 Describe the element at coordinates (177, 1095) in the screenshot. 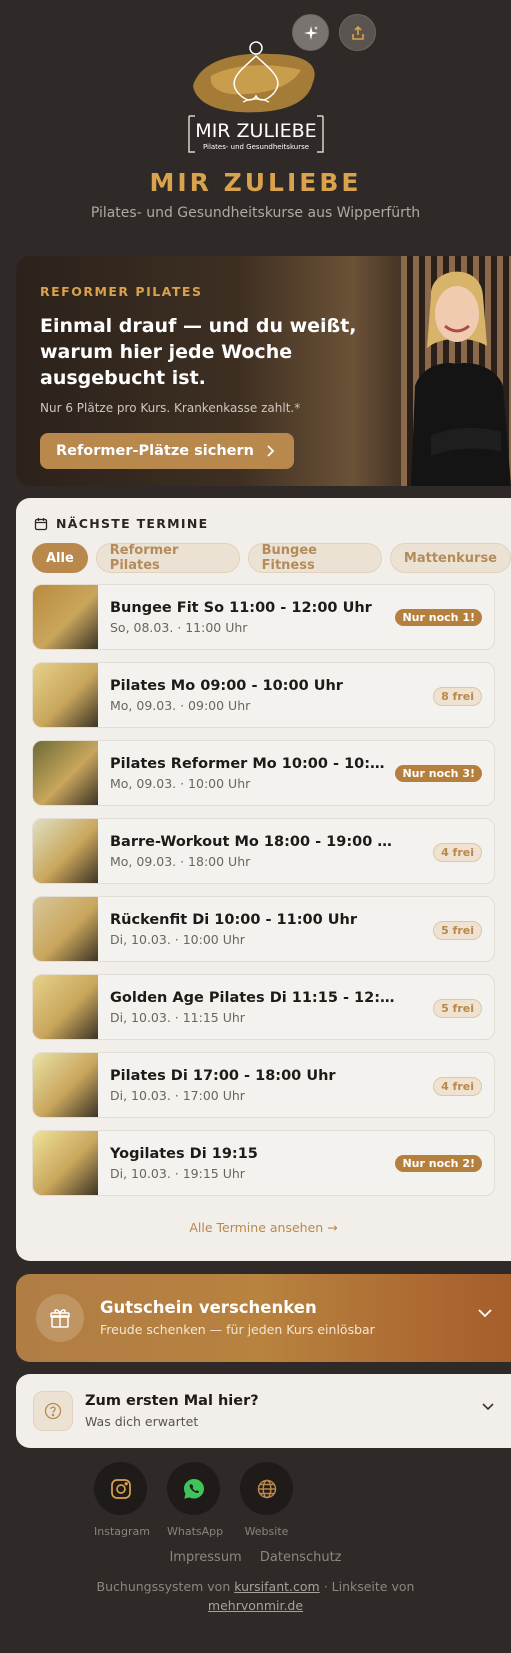

I see `event-datetime: Di, 10.03. · 17:00 Uhr` at that location.